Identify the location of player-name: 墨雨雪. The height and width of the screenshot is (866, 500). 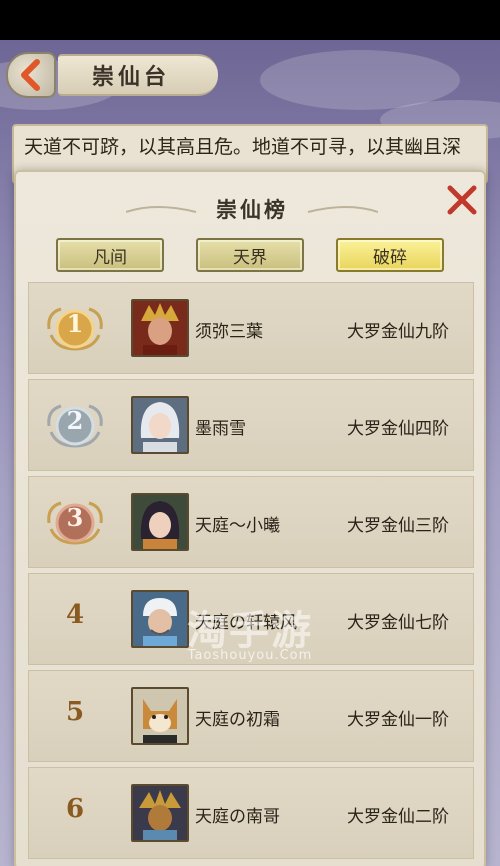
(220, 429).